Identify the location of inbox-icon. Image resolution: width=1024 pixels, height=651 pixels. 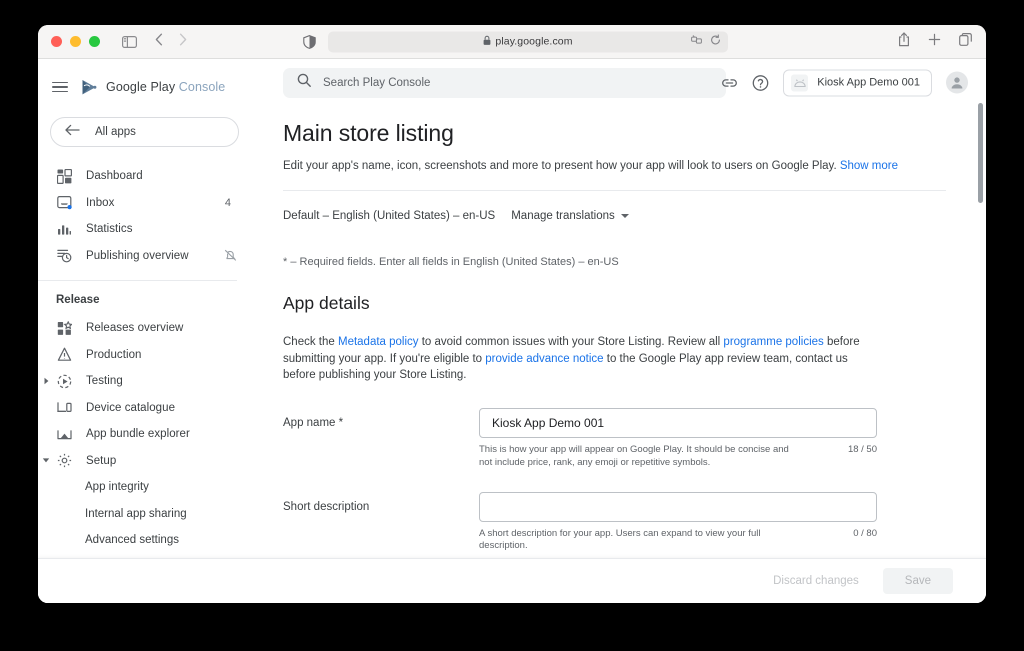
(64, 203).